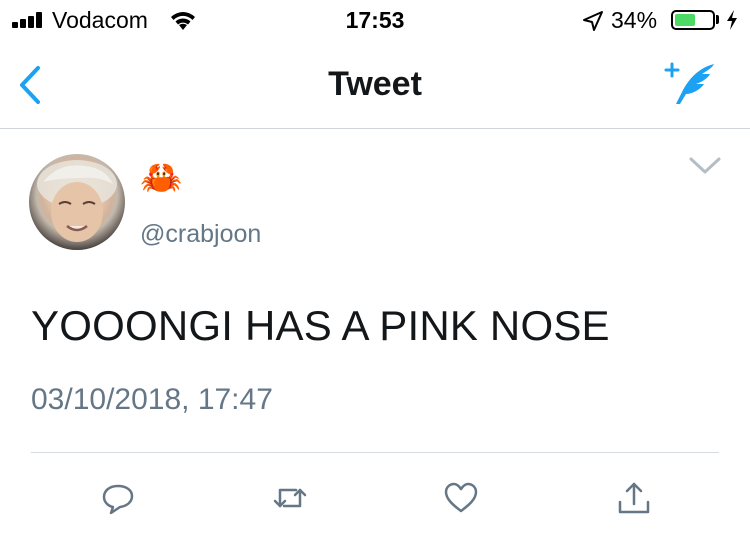 This screenshot has width=750, height=535. What do you see at coordinates (375, 500) in the screenshot?
I see `tweet-actions` at bounding box center [375, 500].